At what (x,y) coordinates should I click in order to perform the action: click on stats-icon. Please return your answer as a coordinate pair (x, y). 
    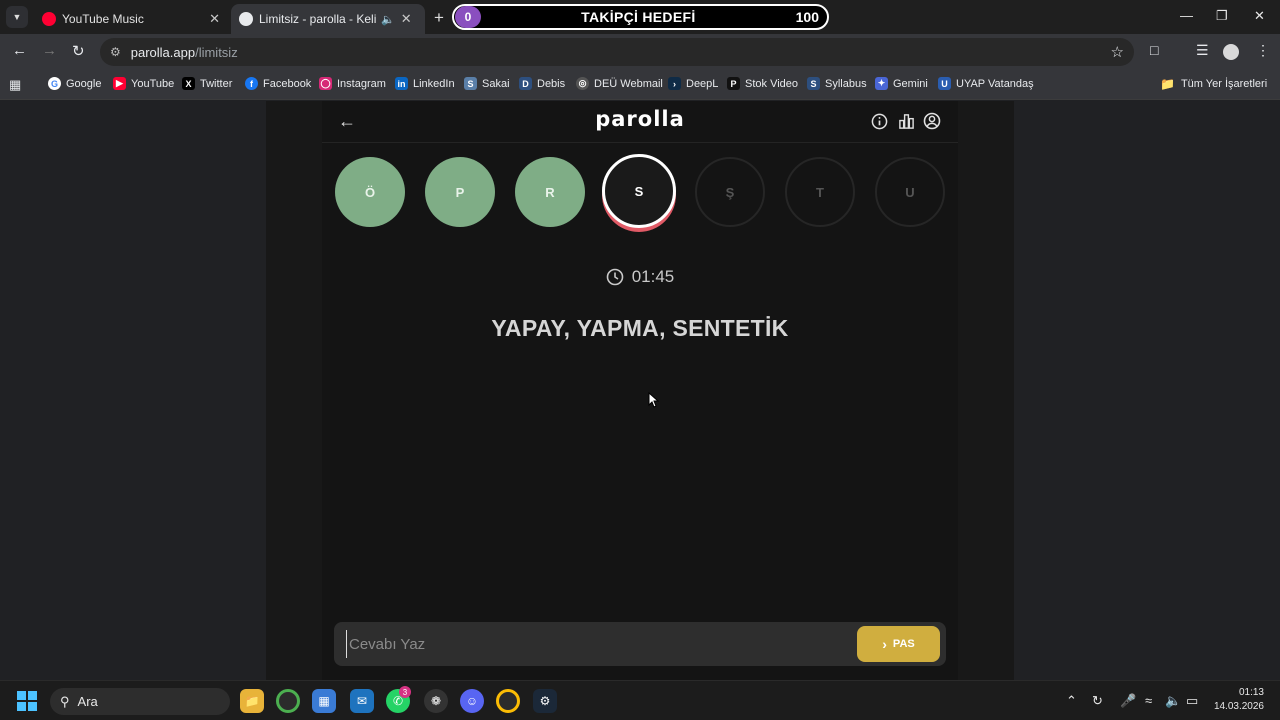
    Looking at the image, I should click on (906, 121).